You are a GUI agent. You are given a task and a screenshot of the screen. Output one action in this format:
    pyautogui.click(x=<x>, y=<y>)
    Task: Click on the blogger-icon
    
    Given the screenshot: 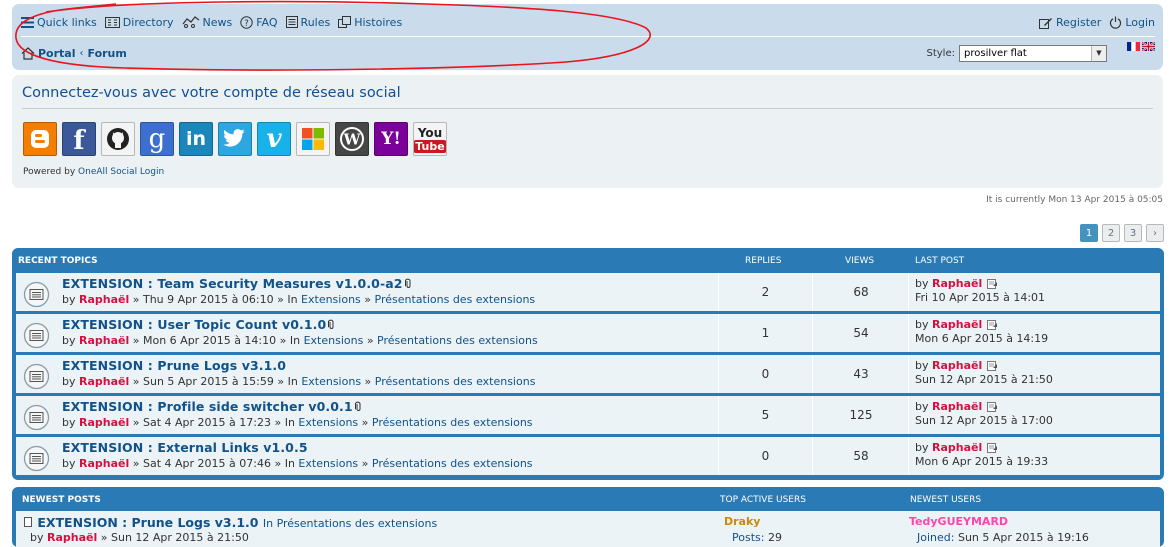 What is the action you would take?
    pyautogui.click(x=40, y=139)
    